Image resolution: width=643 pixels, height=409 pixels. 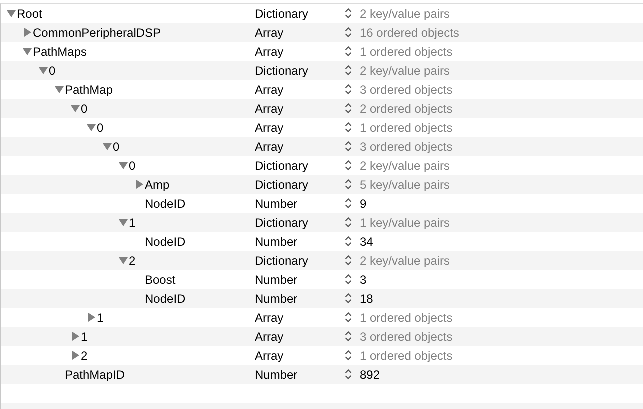 I want to click on key-label: Amp, so click(x=157, y=185).